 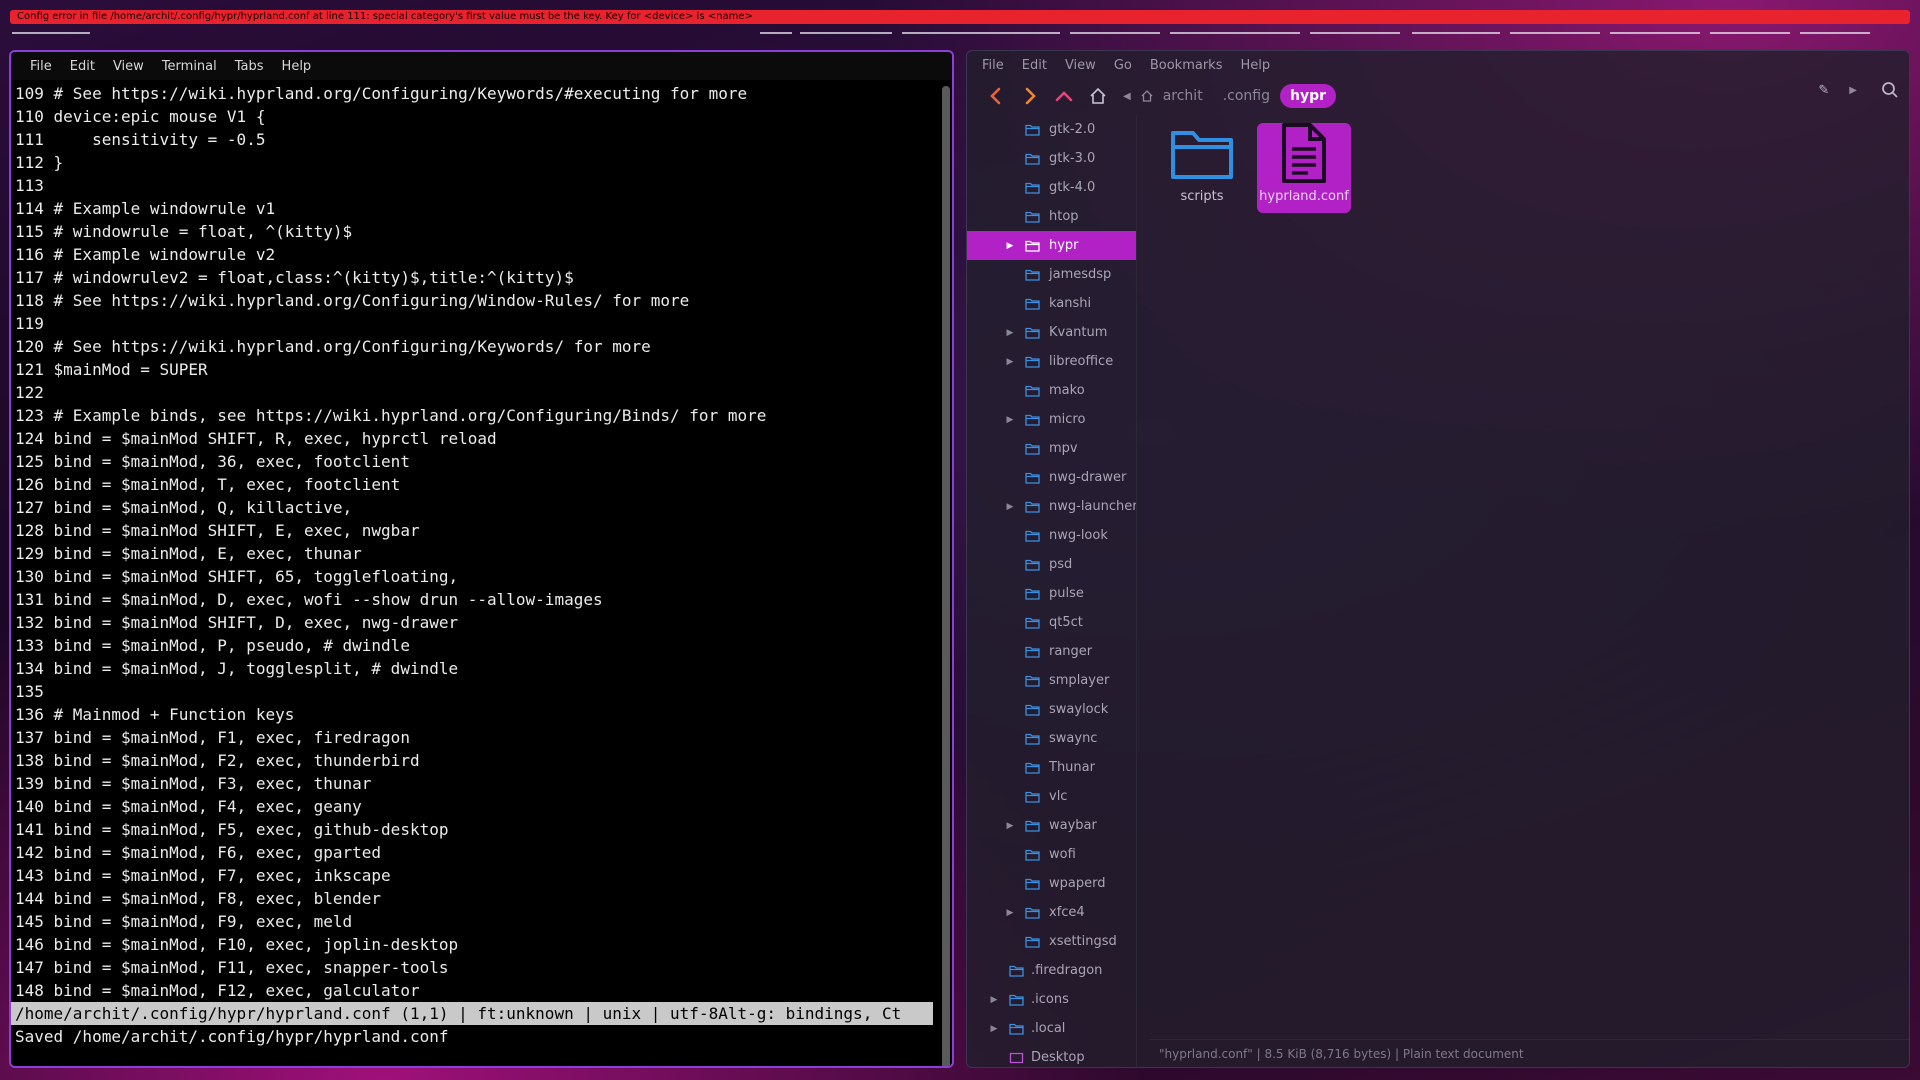 What do you see at coordinates (1051, 158) in the screenshot?
I see `tree-item: gtk-3.0` at bounding box center [1051, 158].